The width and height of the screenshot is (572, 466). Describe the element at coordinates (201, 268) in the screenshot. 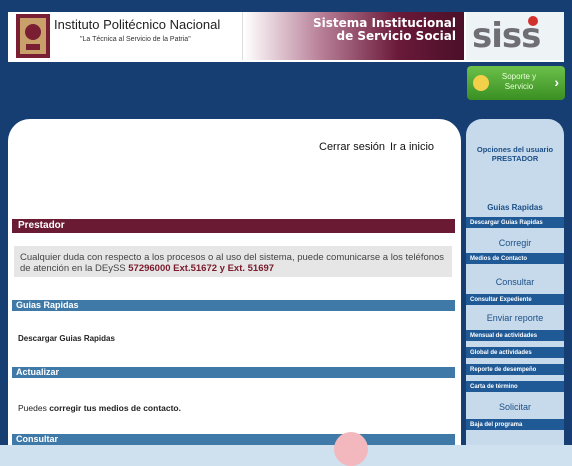

I see `notice-phone: 57296000 Ext.51672 y Ext. 51697` at that location.